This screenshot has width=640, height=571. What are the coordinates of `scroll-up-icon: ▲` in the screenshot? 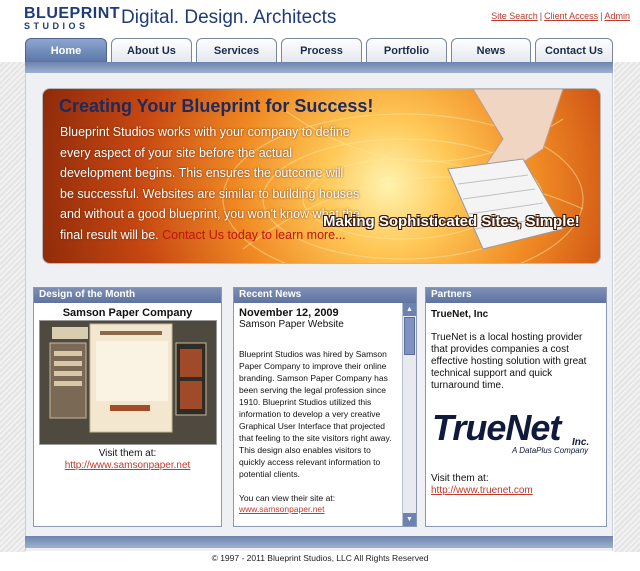 It's located at (409, 309).